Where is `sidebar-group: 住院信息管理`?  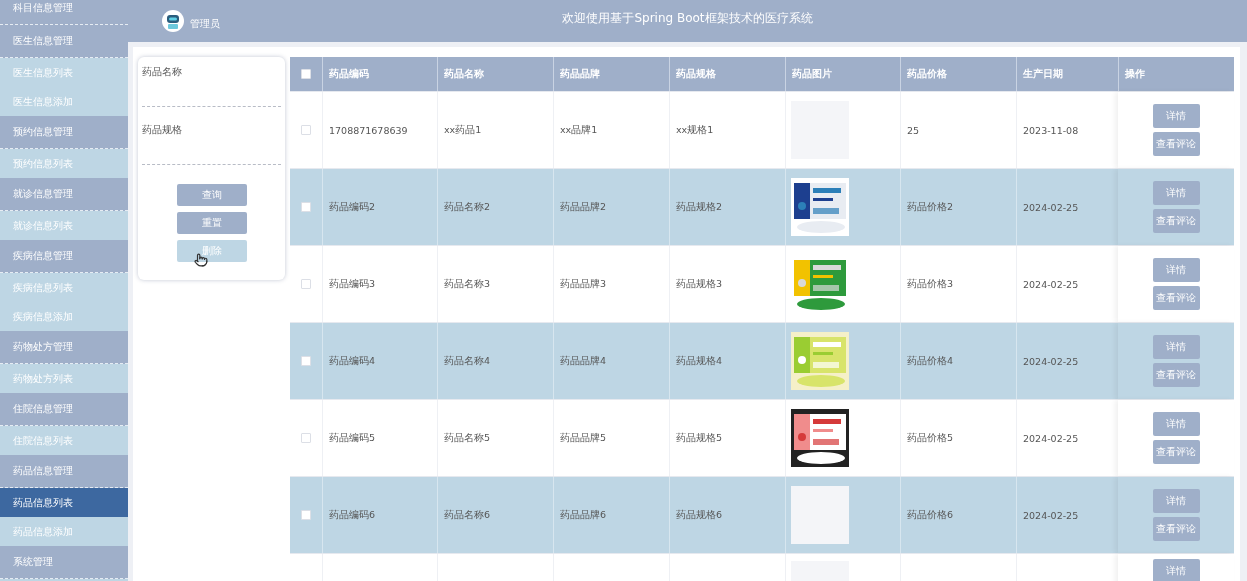
sidebar-group: 住院信息管理 is located at coordinates (64, 409).